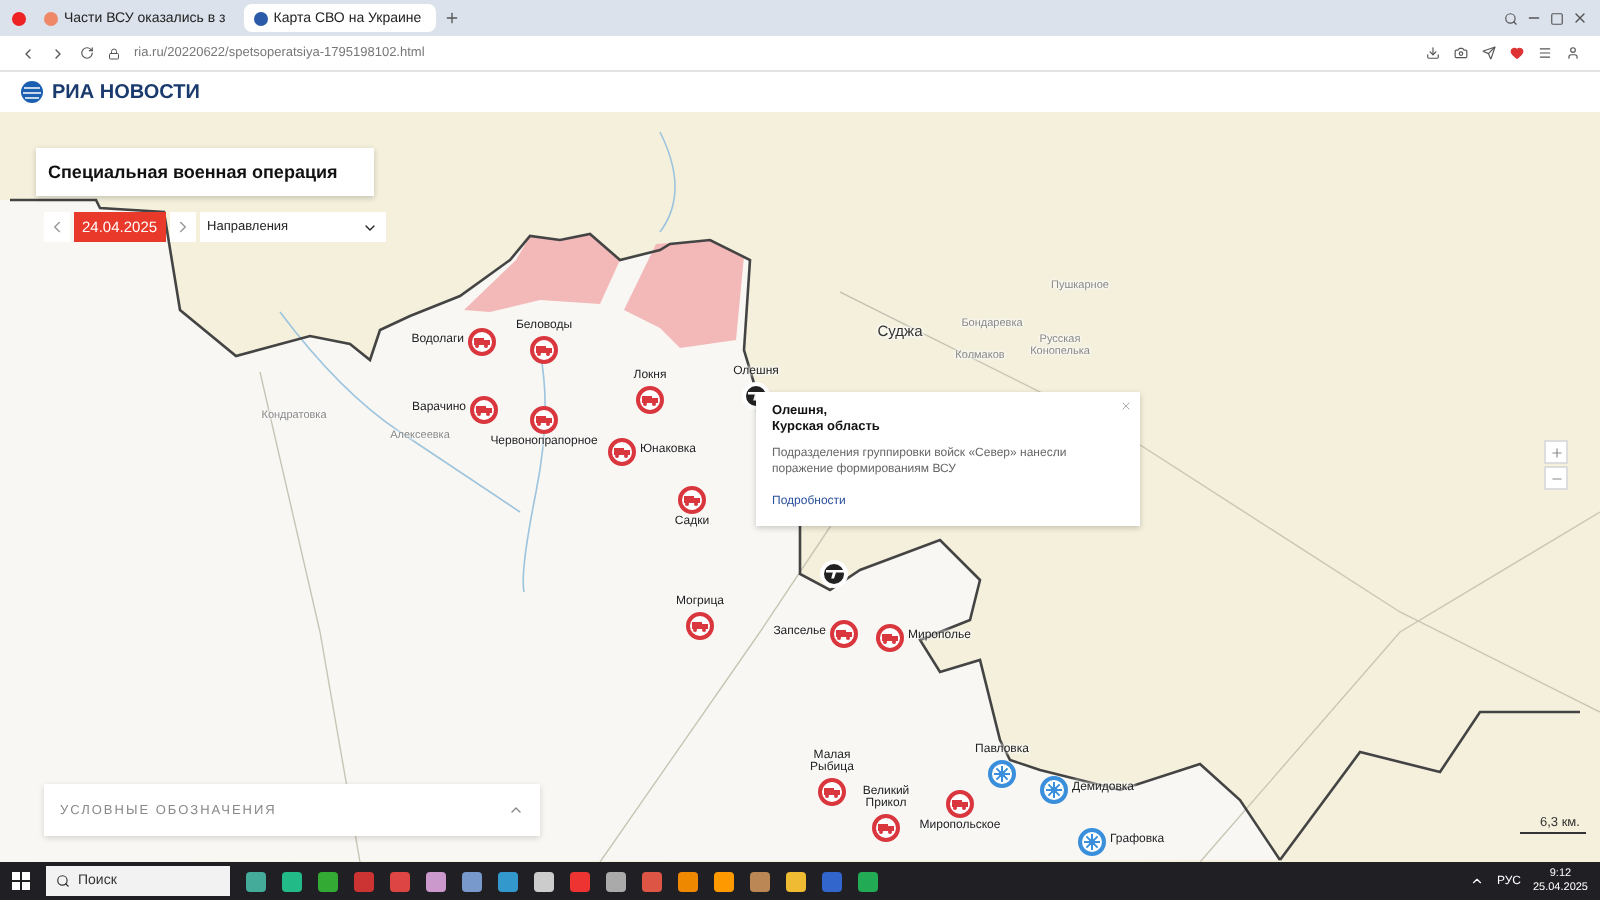  I want to click on map-title: Специальная военная операция, so click(205, 172).